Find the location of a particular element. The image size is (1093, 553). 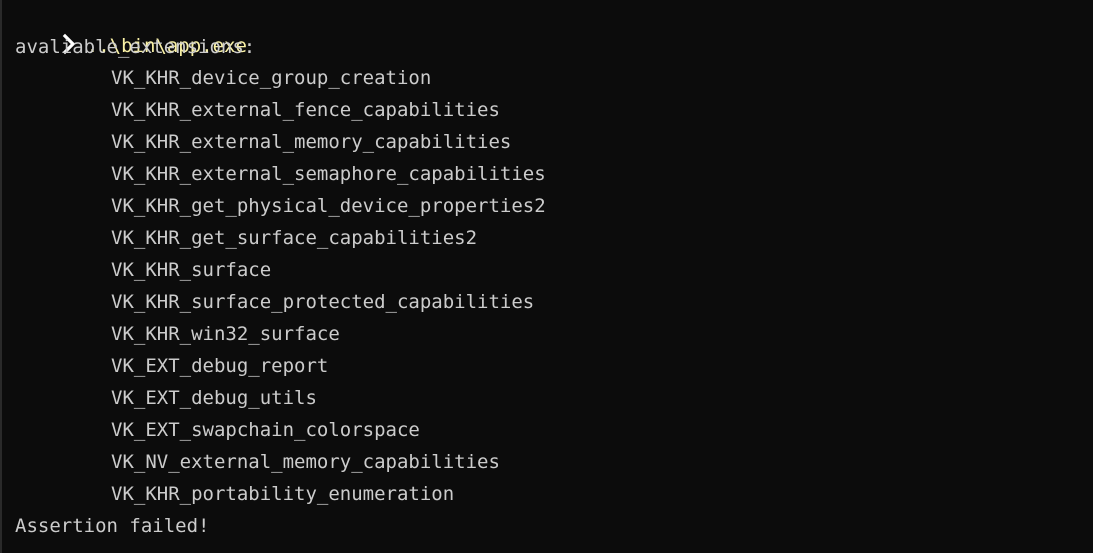

extension-line: VK_NV_external_memory_capabilities is located at coordinates (305, 462).